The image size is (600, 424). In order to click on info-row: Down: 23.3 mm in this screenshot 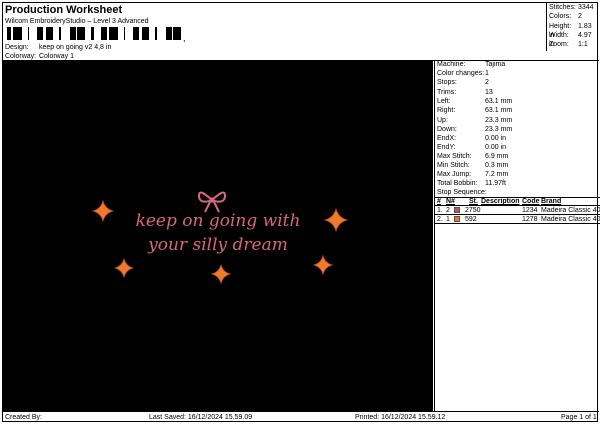, I will do `click(517, 129)`.